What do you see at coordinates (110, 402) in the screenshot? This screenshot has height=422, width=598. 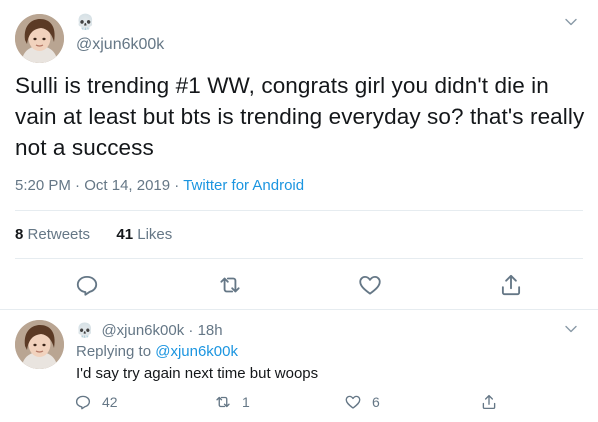 I see `reply-count: 42` at bounding box center [110, 402].